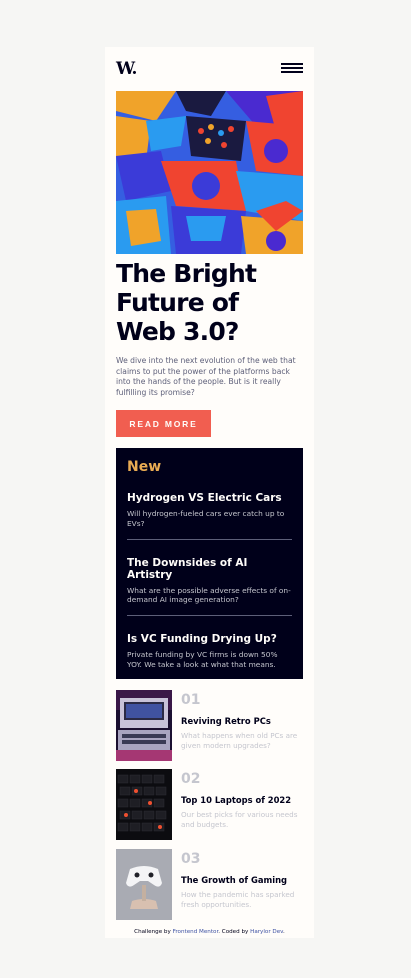  What do you see at coordinates (242, 800) in the screenshot?
I see `article-title: Top 10 Laptops of 2022` at bounding box center [242, 800].